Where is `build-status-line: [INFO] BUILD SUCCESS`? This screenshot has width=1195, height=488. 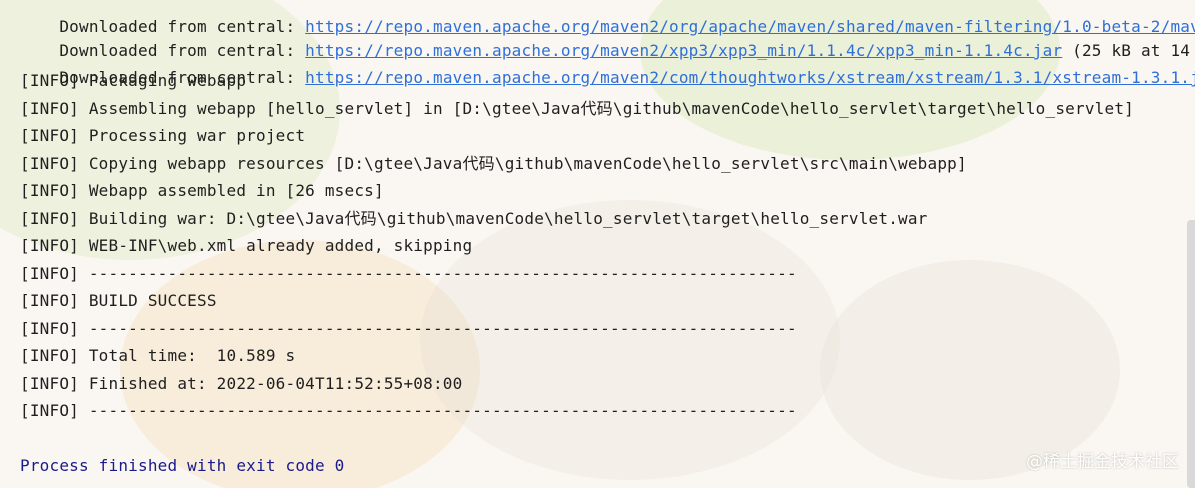 build-status-line: [INFO] BUILD SUCCESS is located at coordinates (118, 300).